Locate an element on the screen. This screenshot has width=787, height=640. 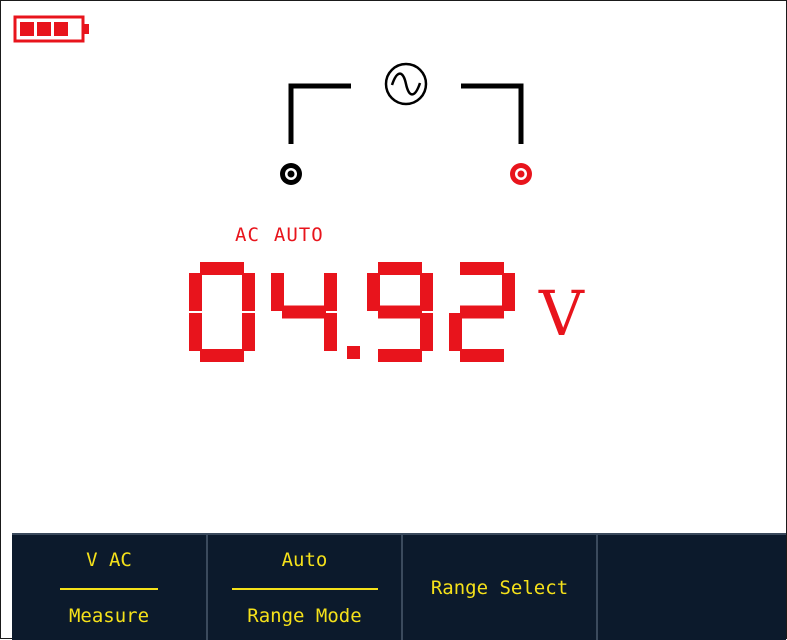
coupling-label: AC is located at coordinates (247, 235).